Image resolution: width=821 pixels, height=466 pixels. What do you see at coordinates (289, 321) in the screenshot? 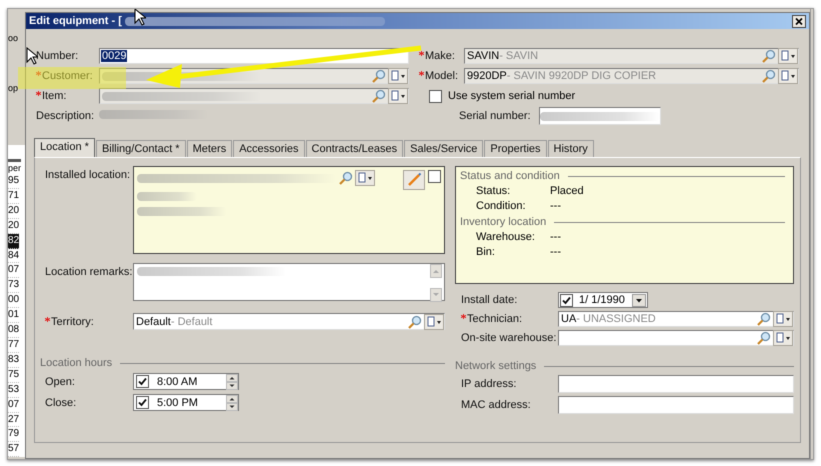
I see `lookup-field: Default- Default` at bounding box center [289, 321].